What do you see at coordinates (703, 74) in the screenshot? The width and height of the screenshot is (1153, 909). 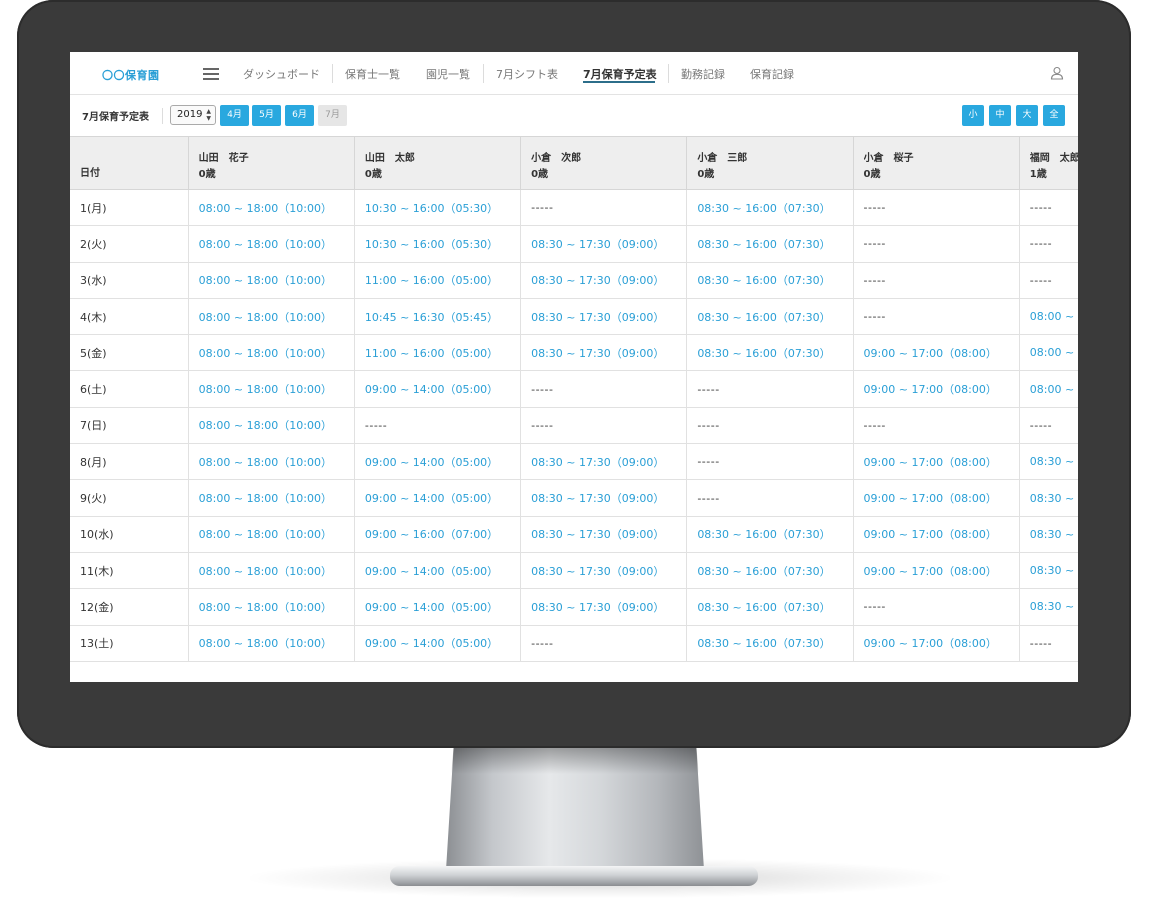 I see `nav-item-work-records: 勤務記録` at bounding box center [703, 74].